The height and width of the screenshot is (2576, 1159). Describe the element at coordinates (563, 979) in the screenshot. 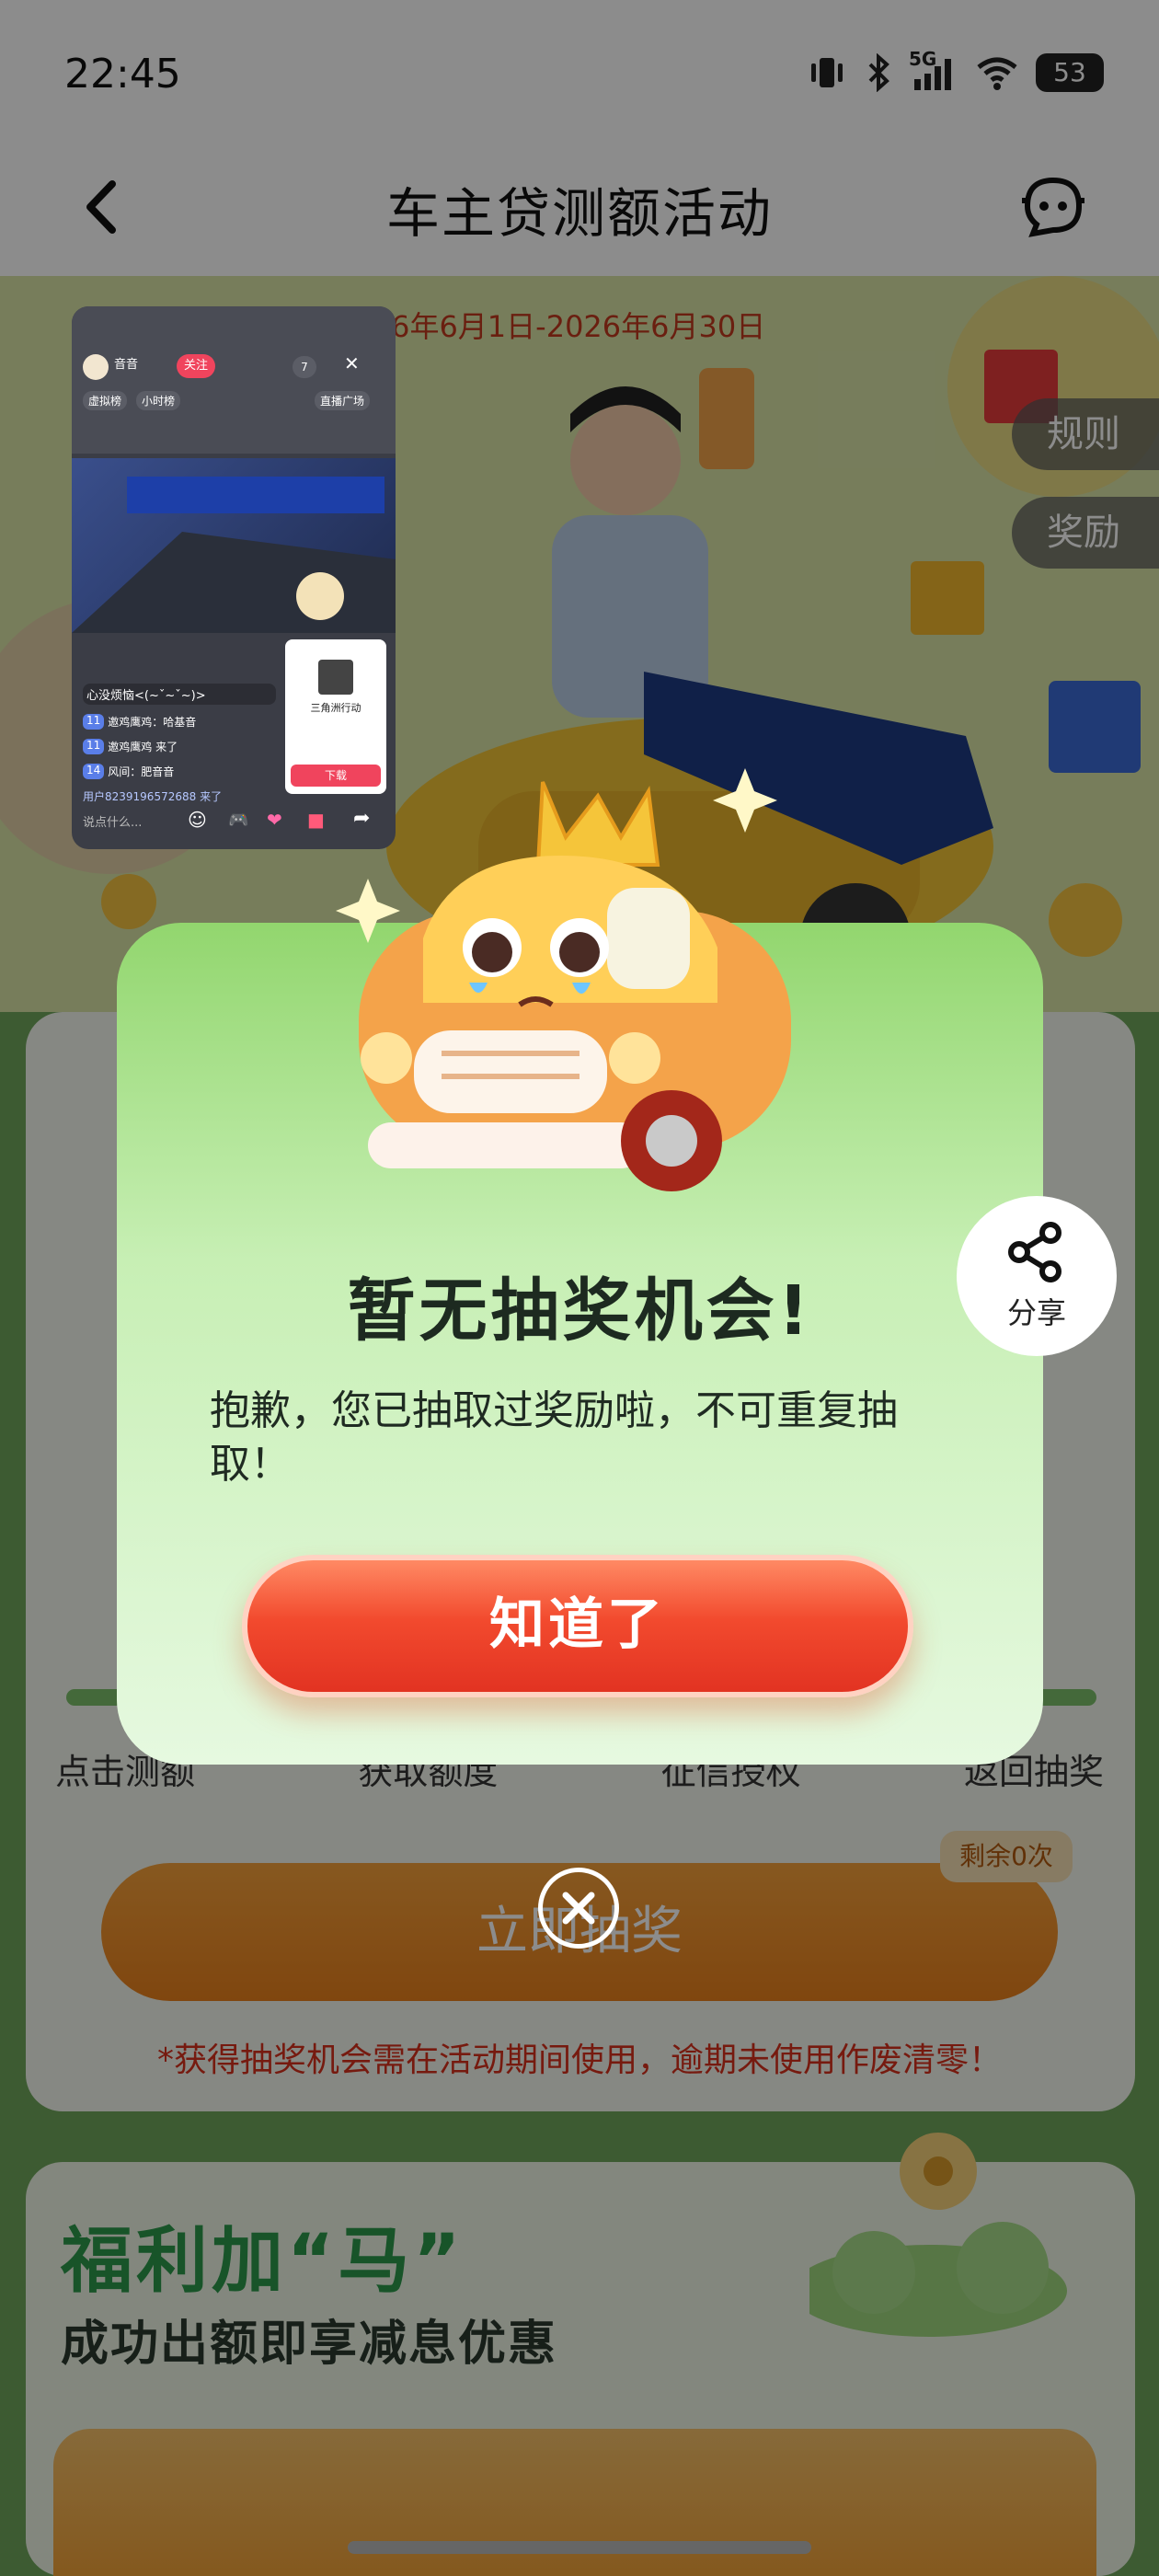

I see `sad-car-mascot-icon` at that location.